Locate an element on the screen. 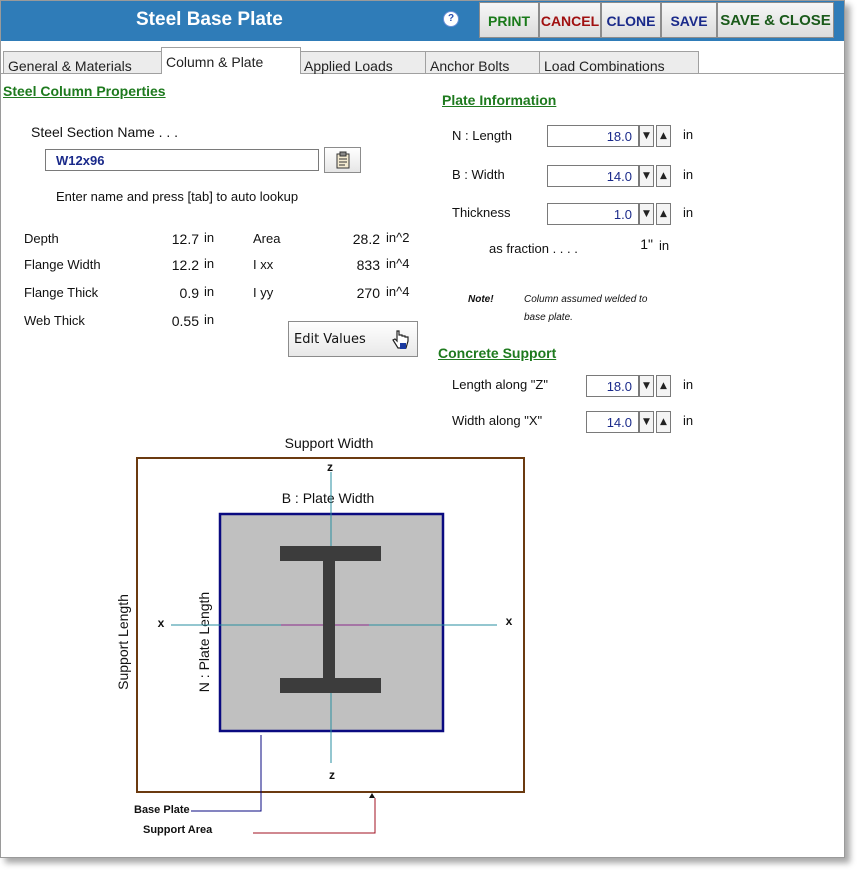 The image size is (857, 870). area-label: Area is located at coordinates (267, 238).